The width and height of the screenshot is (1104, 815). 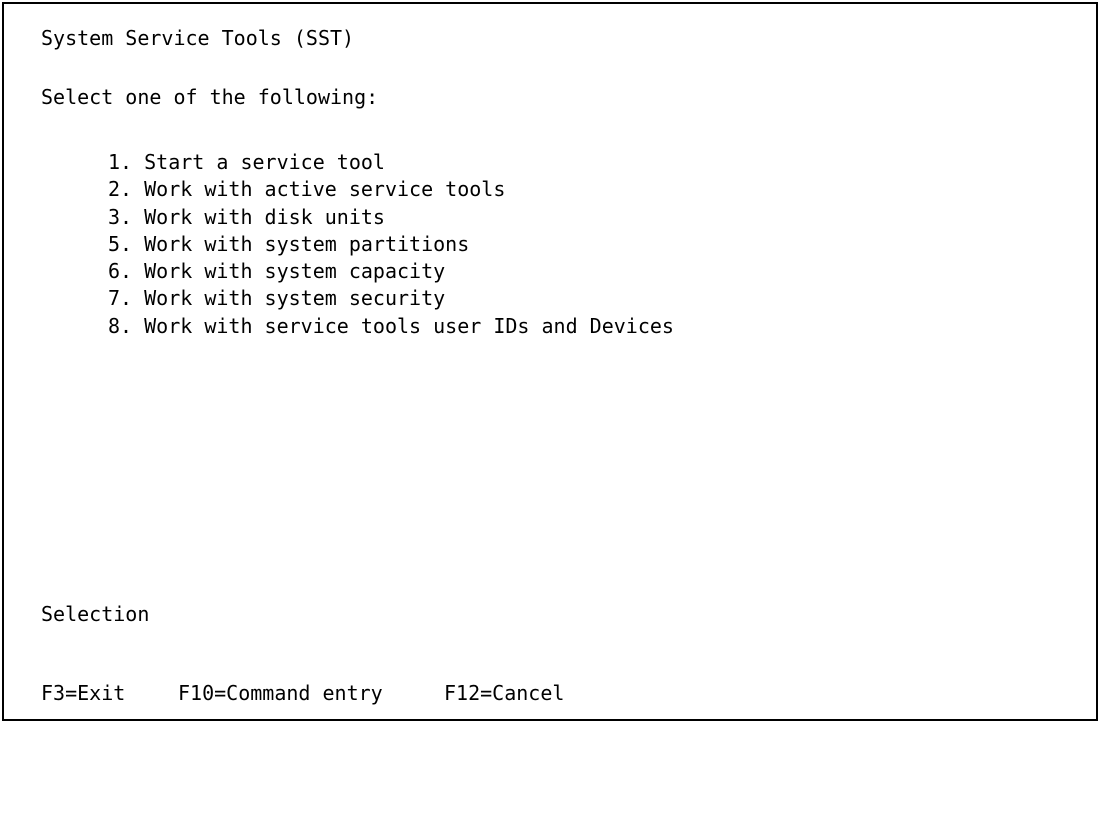 What do you see at coordinates (325, 189) in the screenshot?
I see `menu-option-label: Work with active service tools` at bounding box center [325, 189].